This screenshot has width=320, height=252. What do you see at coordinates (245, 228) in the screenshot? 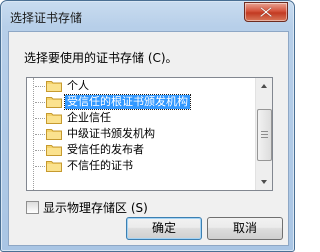
I see `cancel-button: 取消` at bounding box center [245, 228].